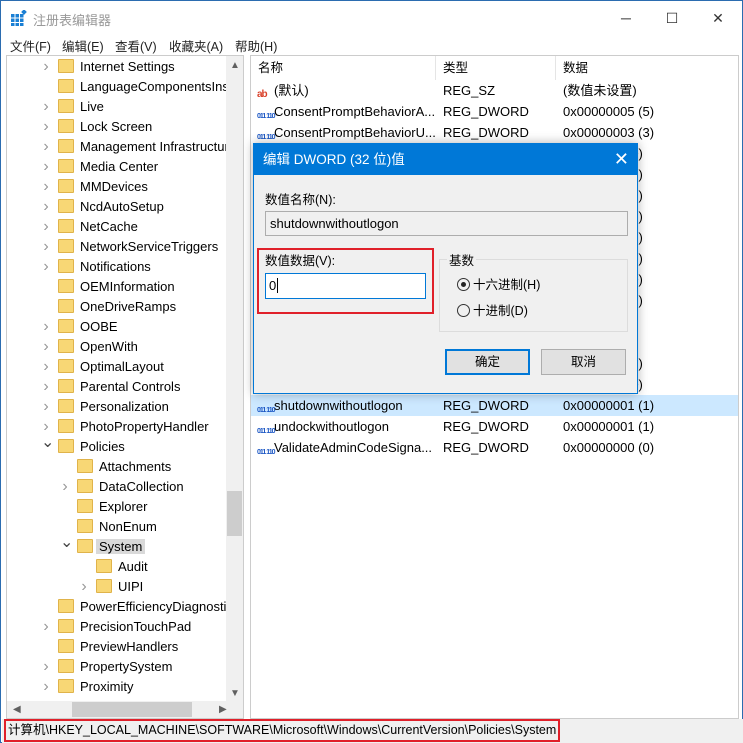 This screenshot has height=743, width=743. I want to click on value-data-label: 数值数据(V):, so click(300, 261).